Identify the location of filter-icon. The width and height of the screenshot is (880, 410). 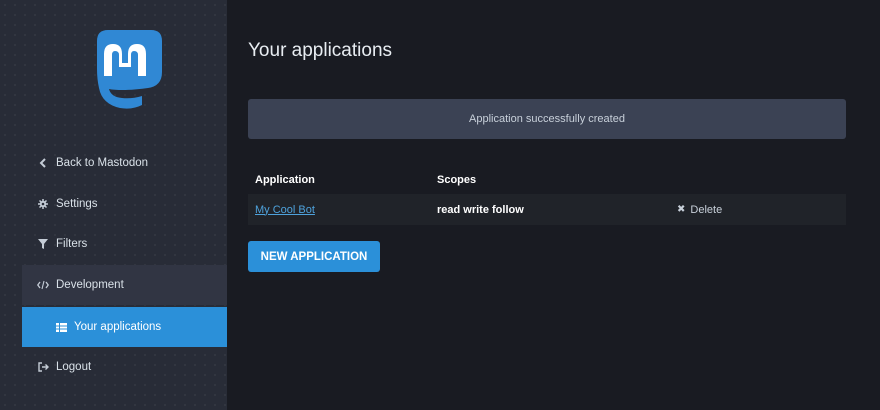
(43, 244).